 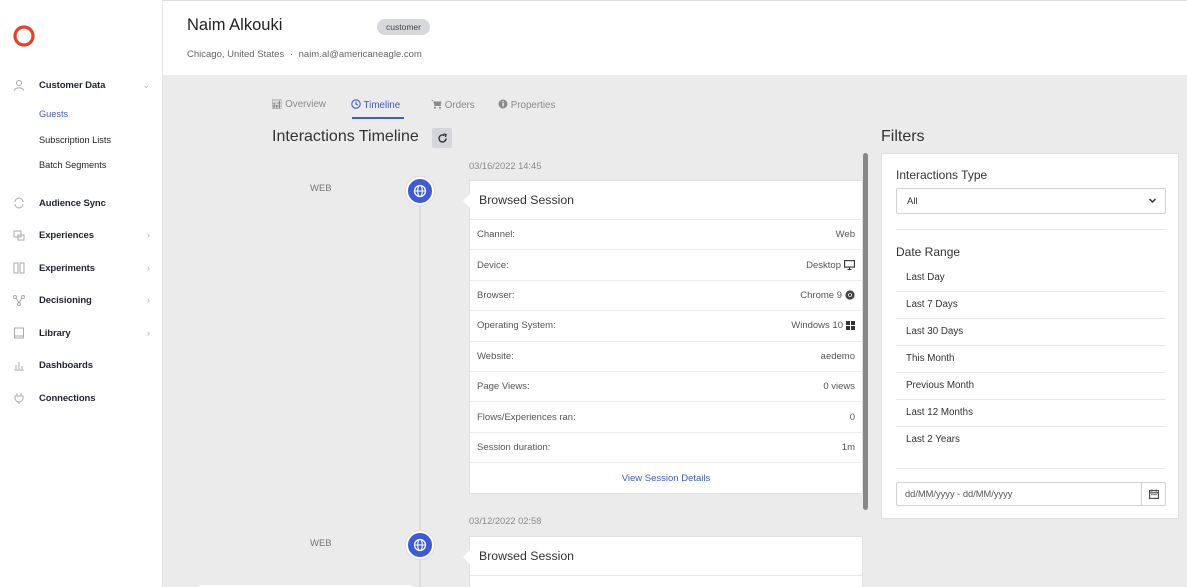 I want to click on filters-title: Filters, so click(x=903, y=136).